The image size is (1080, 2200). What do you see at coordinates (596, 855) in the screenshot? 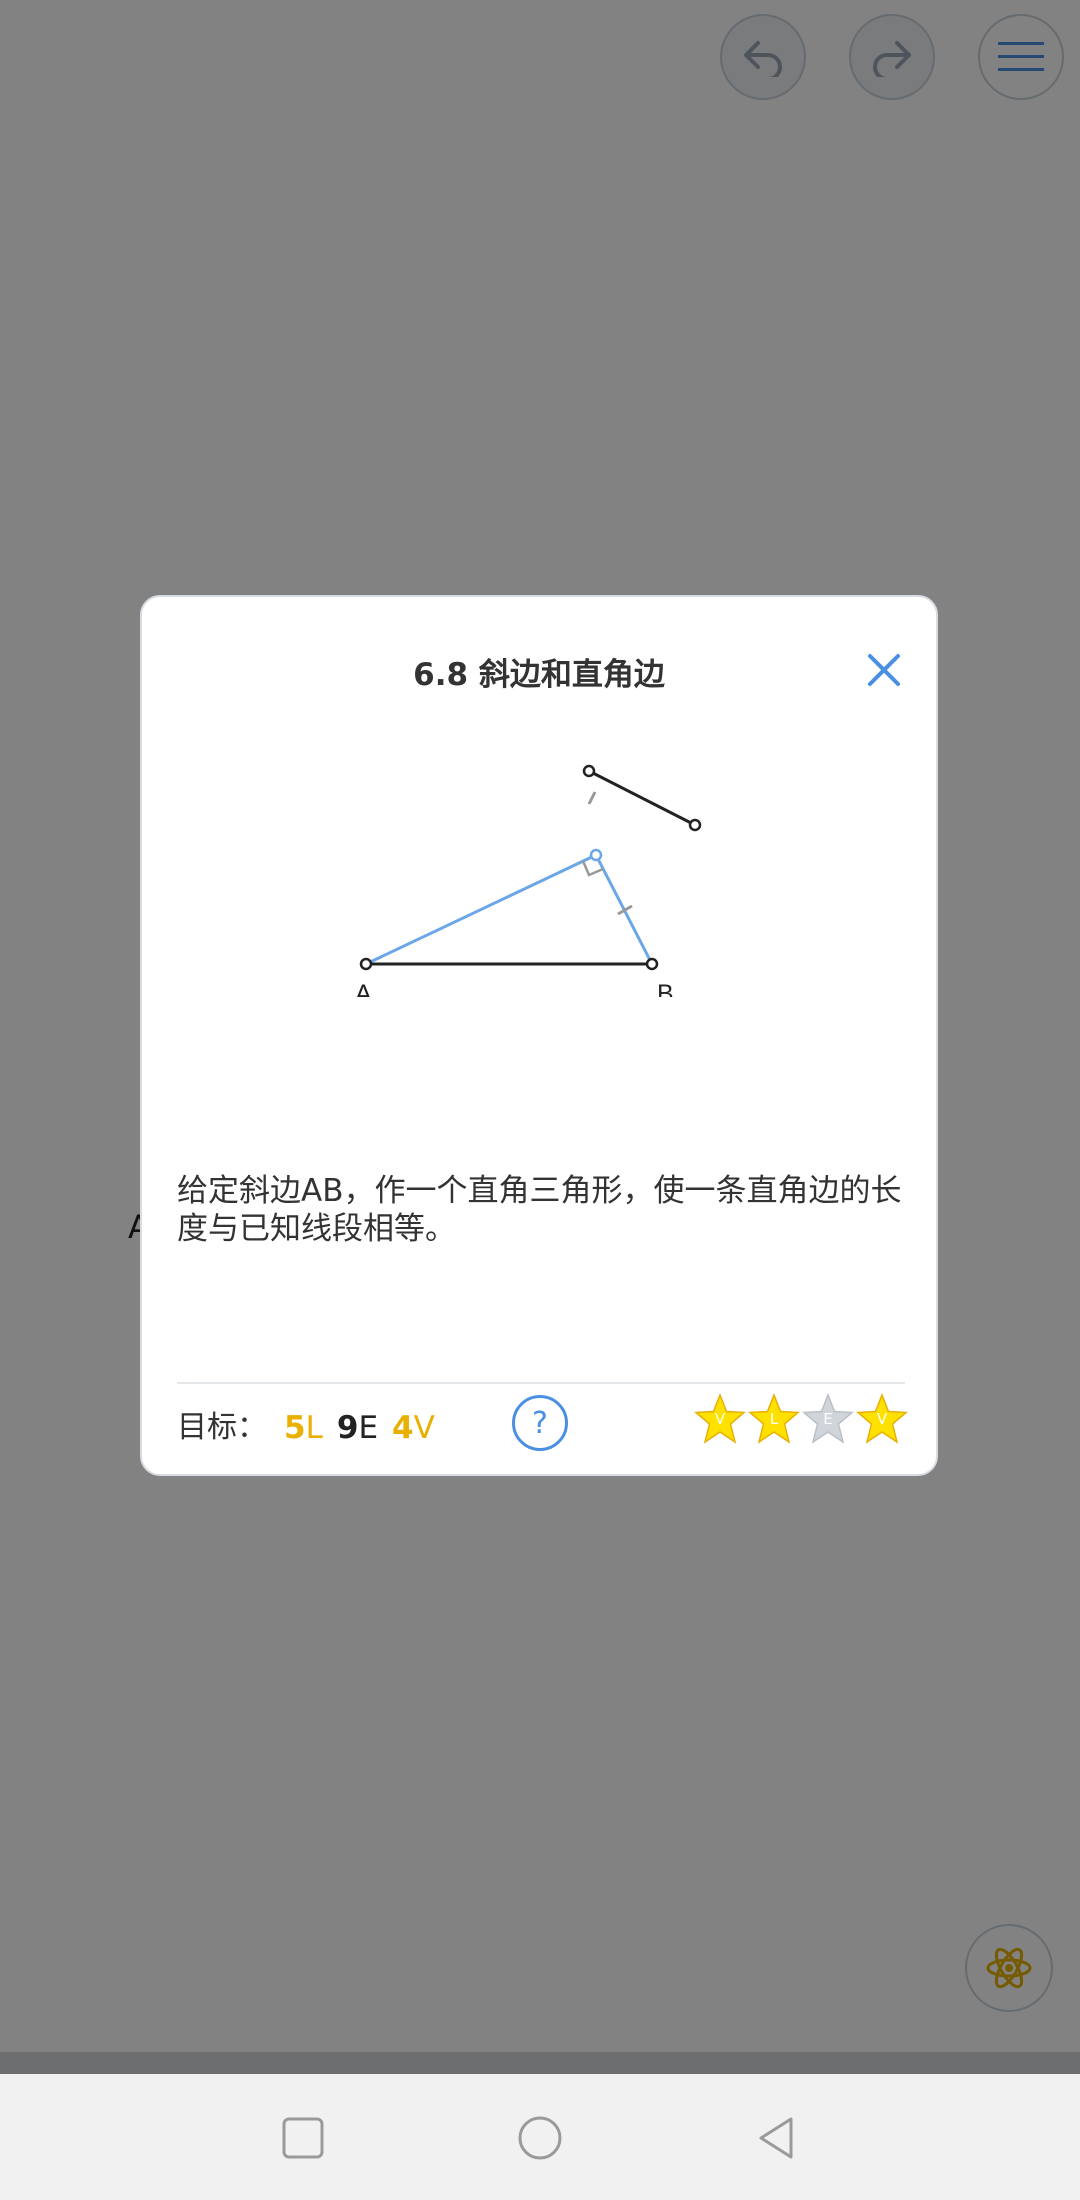
I see `point-c` at bounding box center [596, 855].